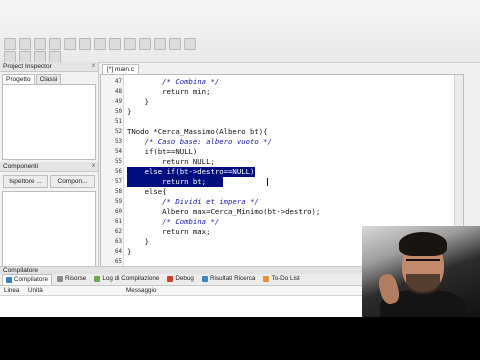  Describe the element at coordinates (282, 82) in the screenshot. I see `code-line: 47 /* Combina */` at that location.